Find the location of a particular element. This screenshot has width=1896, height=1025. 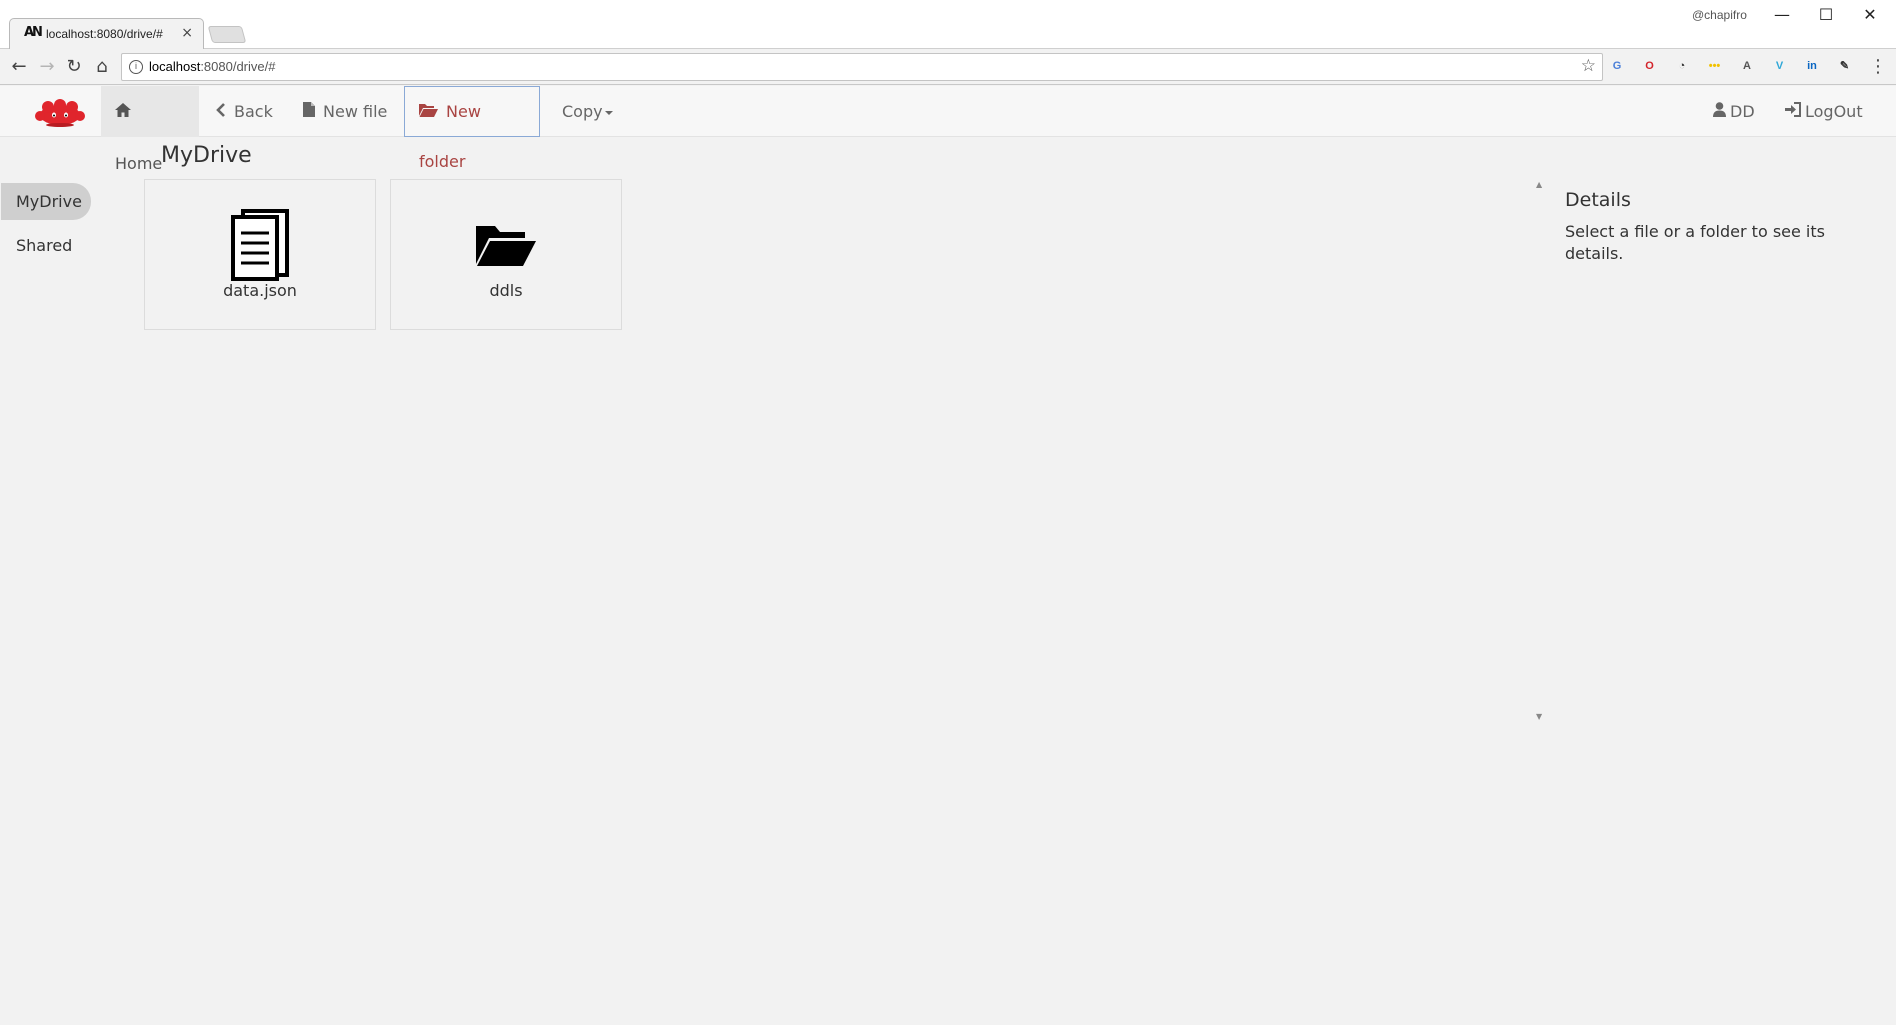

nav-home-label: Home is located at coordinates (139, 163).